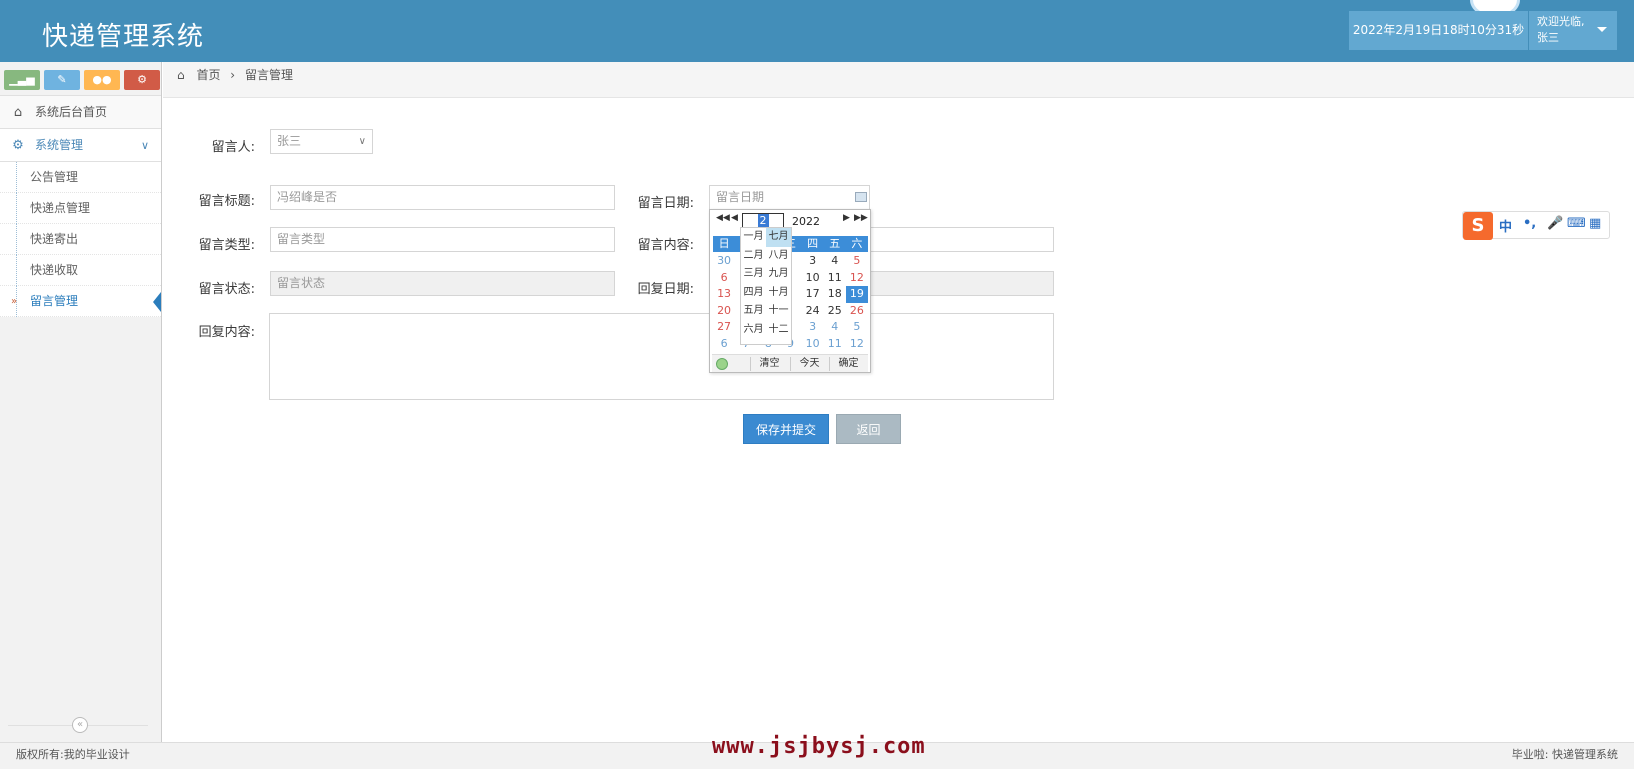 The height and width of the screenshot is (769, 1634). Describe the element at coordinates (724, 327) in the screenshot. I see `day-cell: 27` at that location.